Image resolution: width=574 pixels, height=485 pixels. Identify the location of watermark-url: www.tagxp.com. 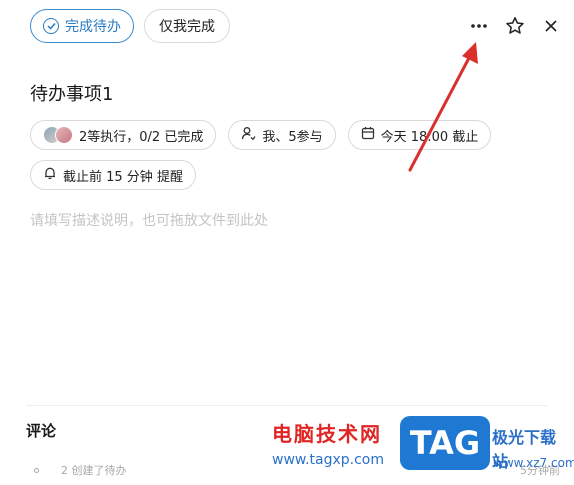
(328, 460).